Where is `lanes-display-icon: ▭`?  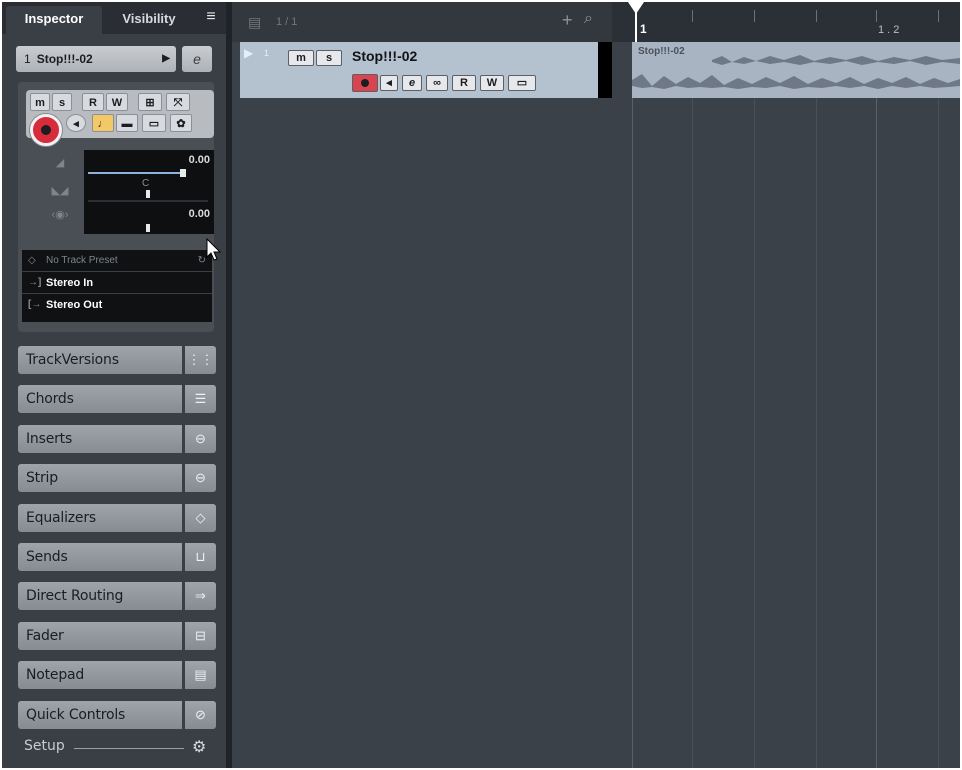 lanes-display-icon: ▭ is located at coordinates (154, 123).